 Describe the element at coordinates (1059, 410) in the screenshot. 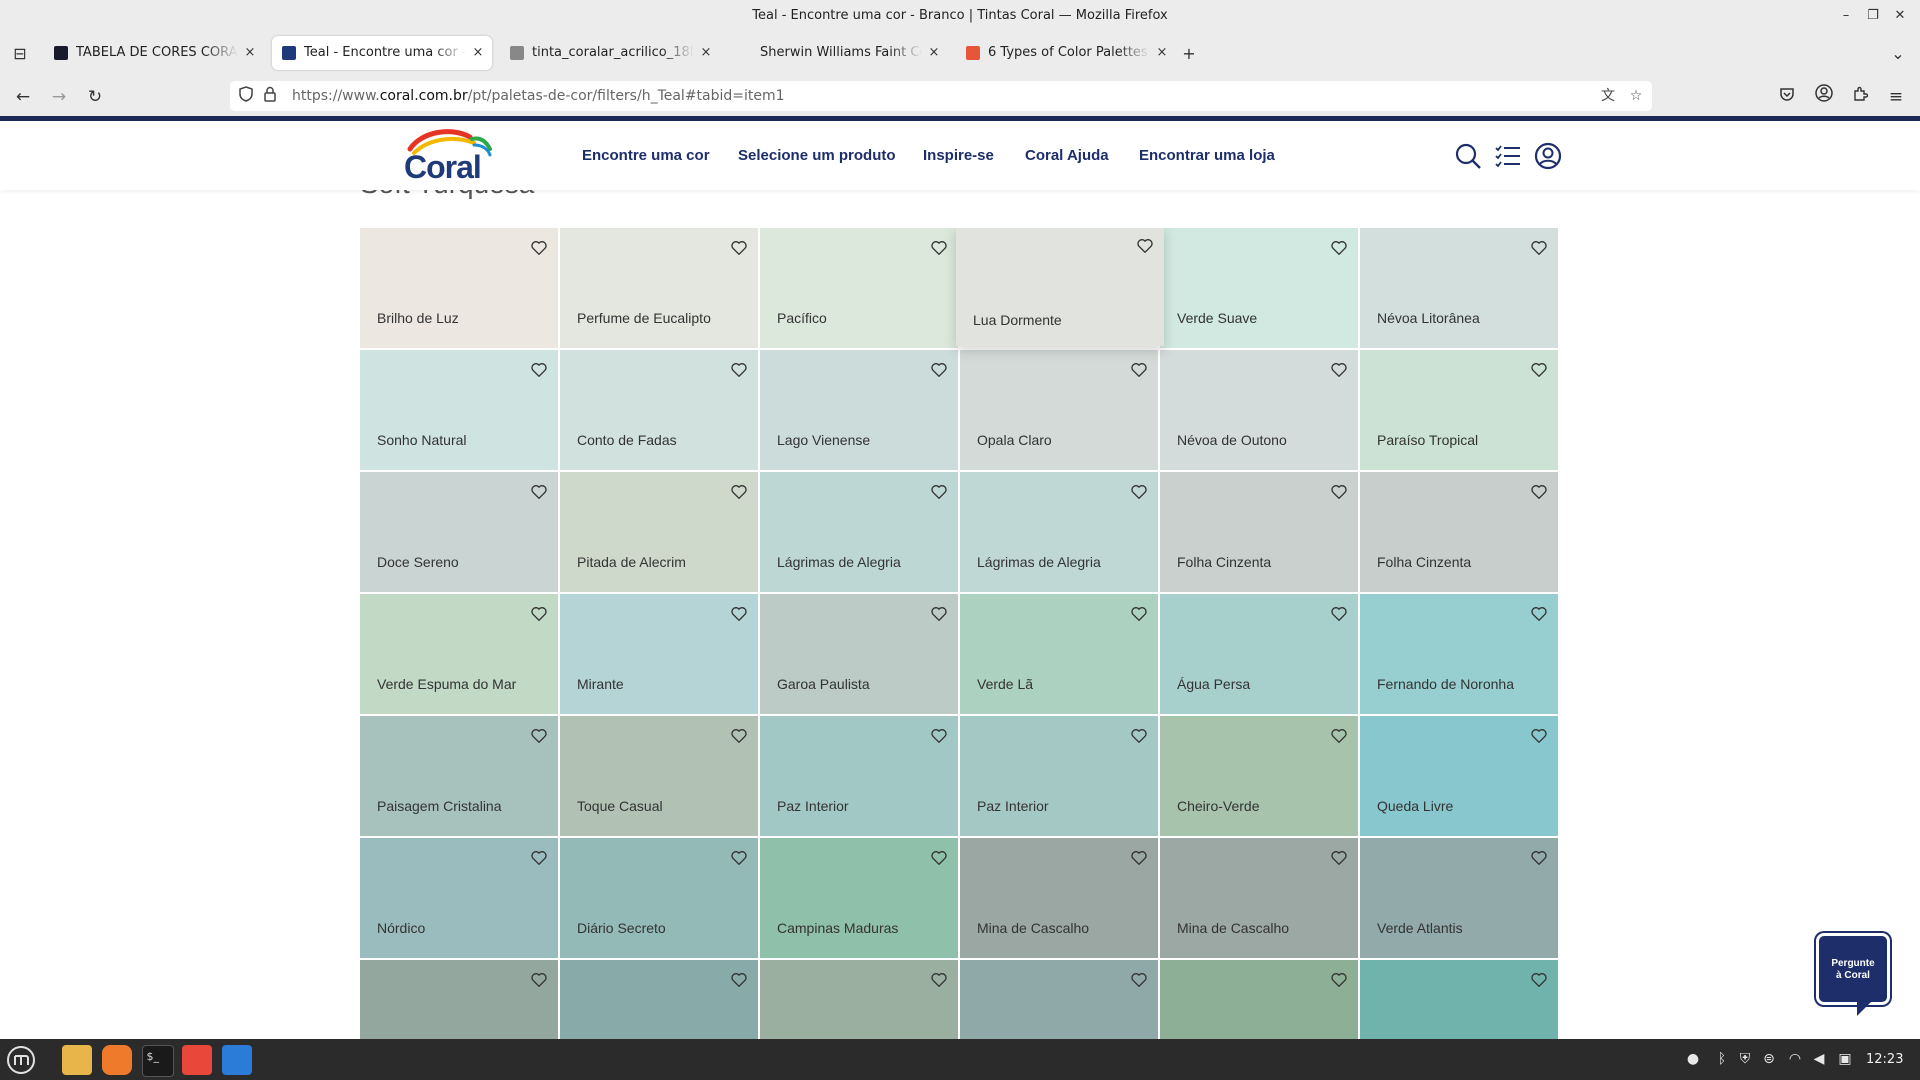

I see `color-swatch: Opala Claro` at that location.